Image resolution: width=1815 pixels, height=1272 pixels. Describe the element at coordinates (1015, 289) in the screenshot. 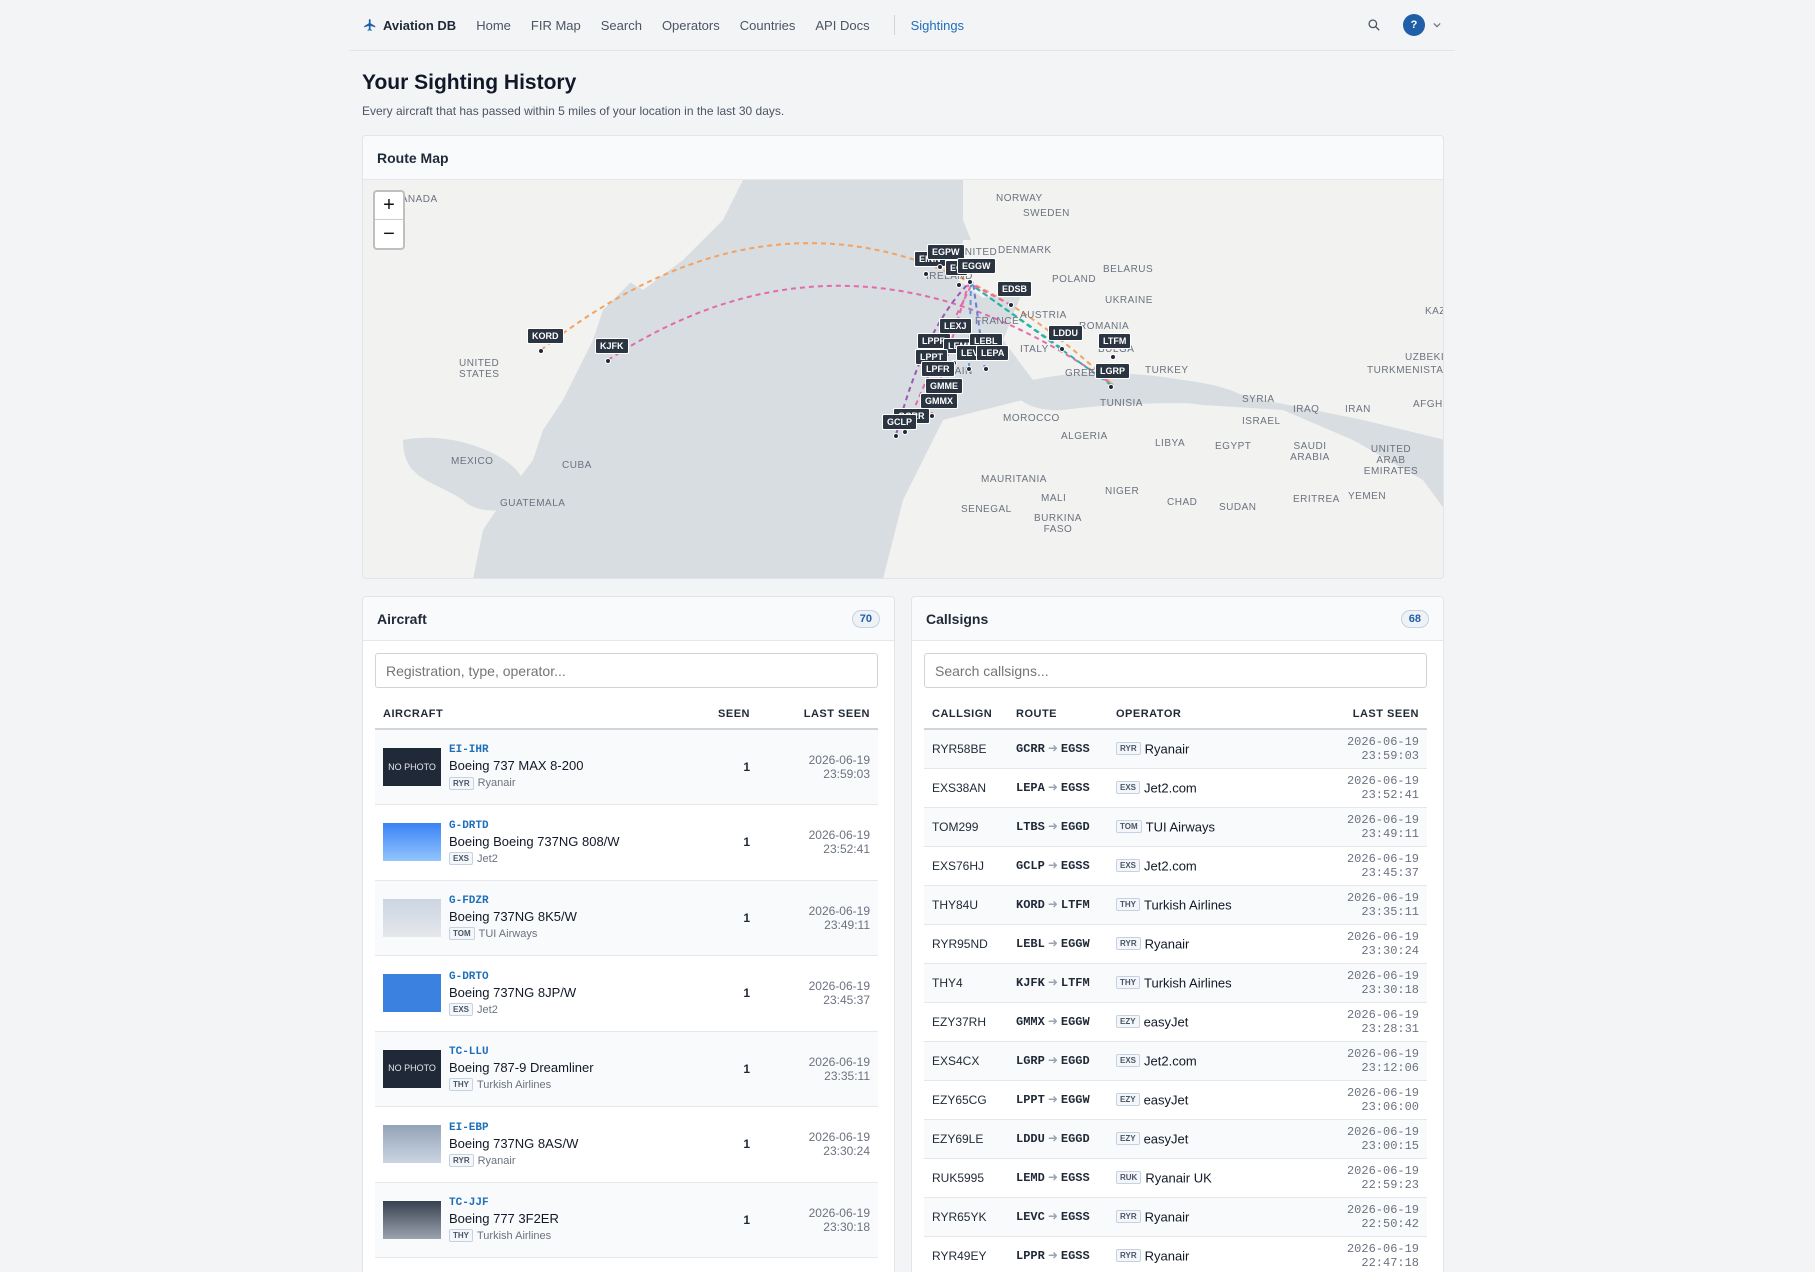

I see `airport-label-edsb: EDSB` at that location.